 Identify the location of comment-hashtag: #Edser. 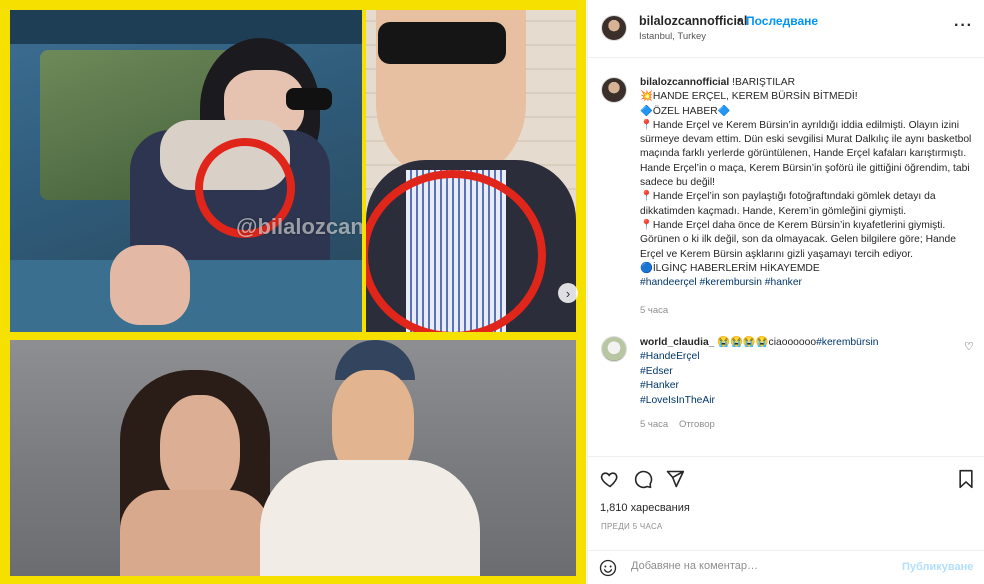
(800, 372).